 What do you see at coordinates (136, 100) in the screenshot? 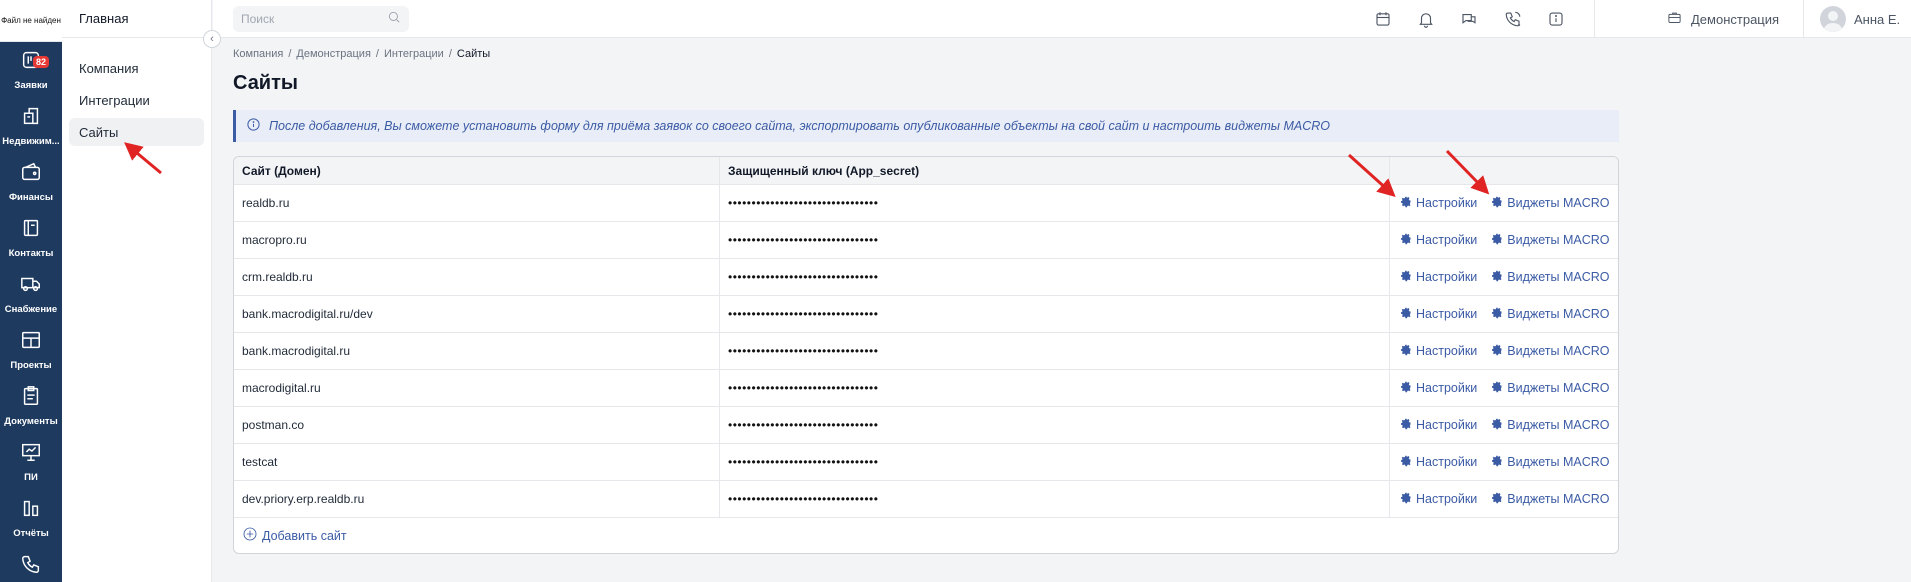
I see `subnav-item-integrations: Интеграции` at bounding box center [136, 100].